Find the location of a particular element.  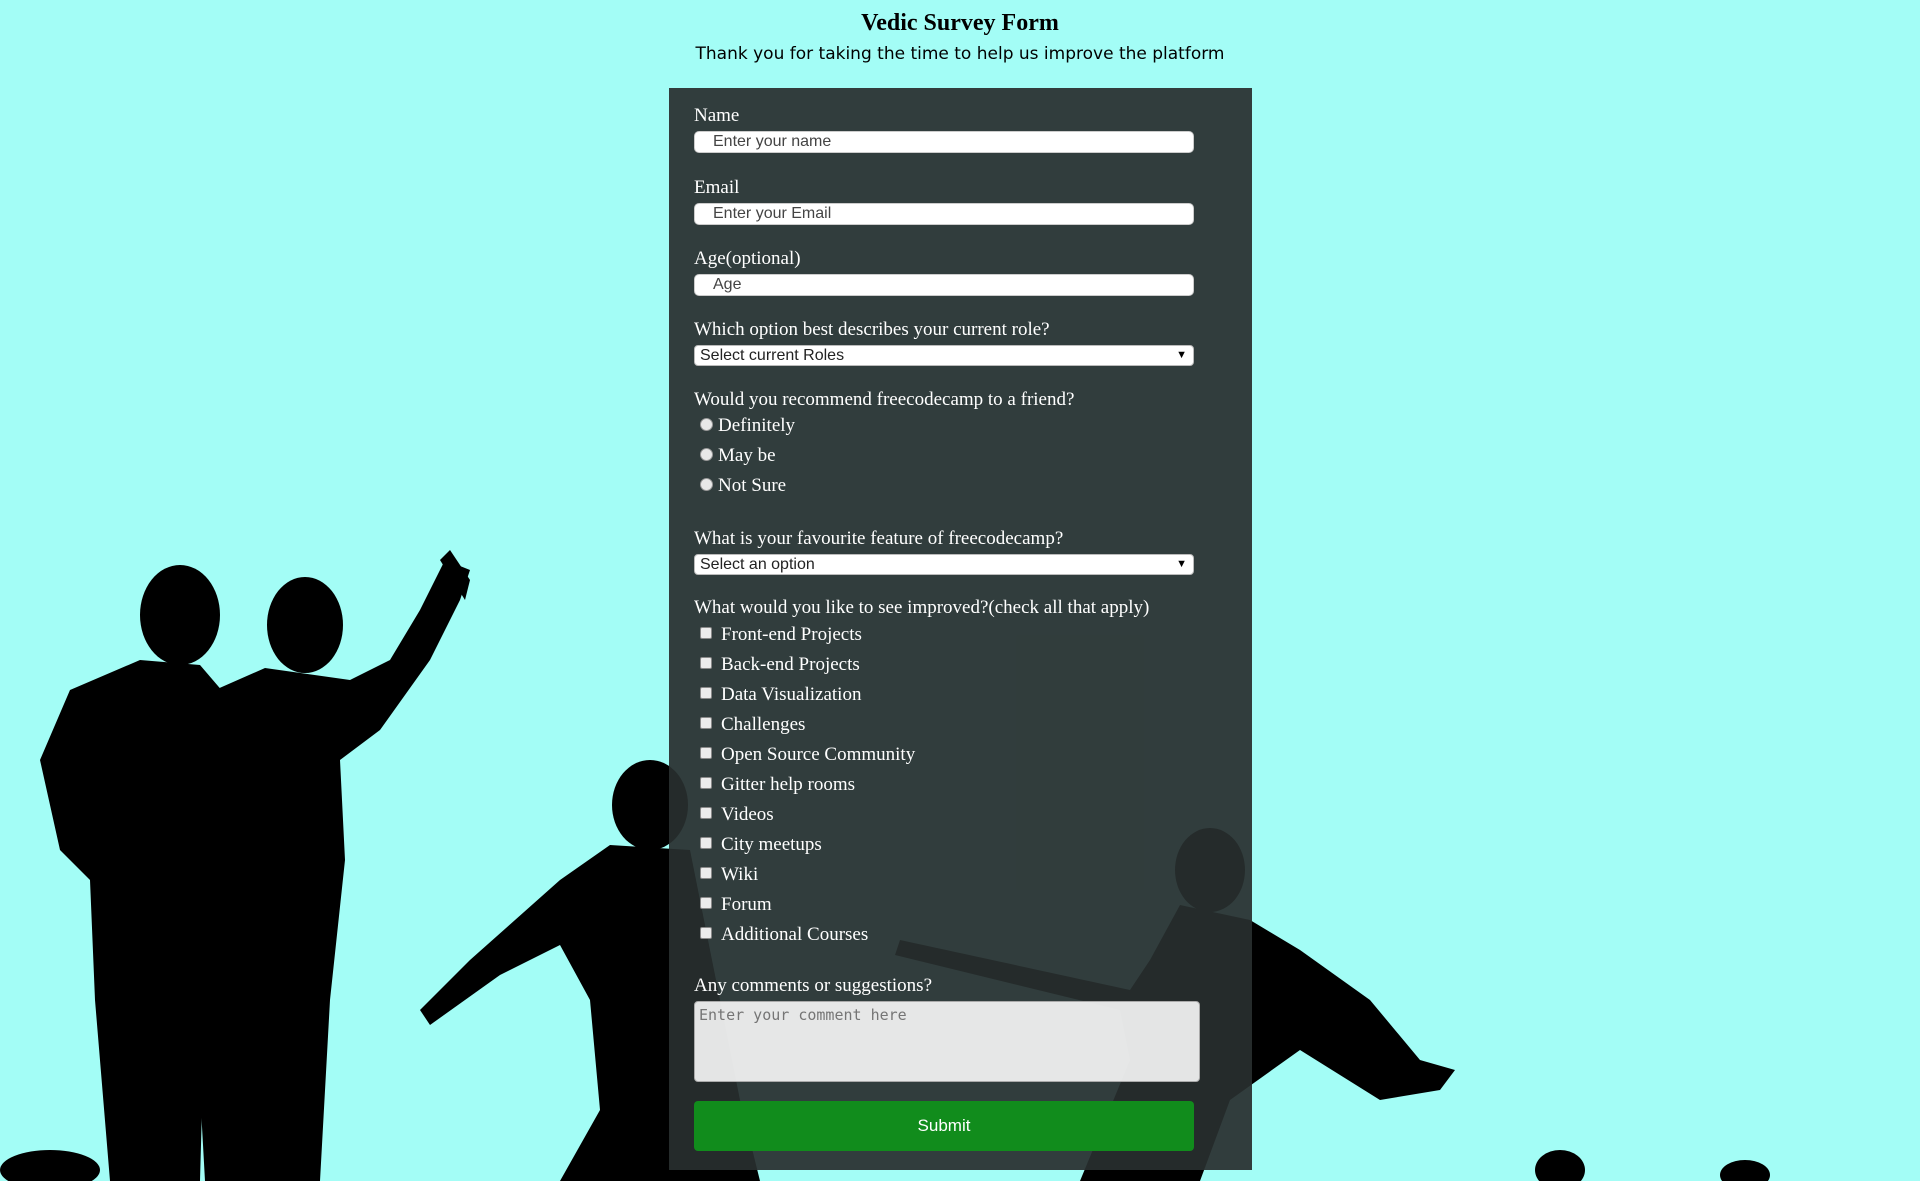

checkbox-option: Gitter help rooms is located at coordinates (777, 785).